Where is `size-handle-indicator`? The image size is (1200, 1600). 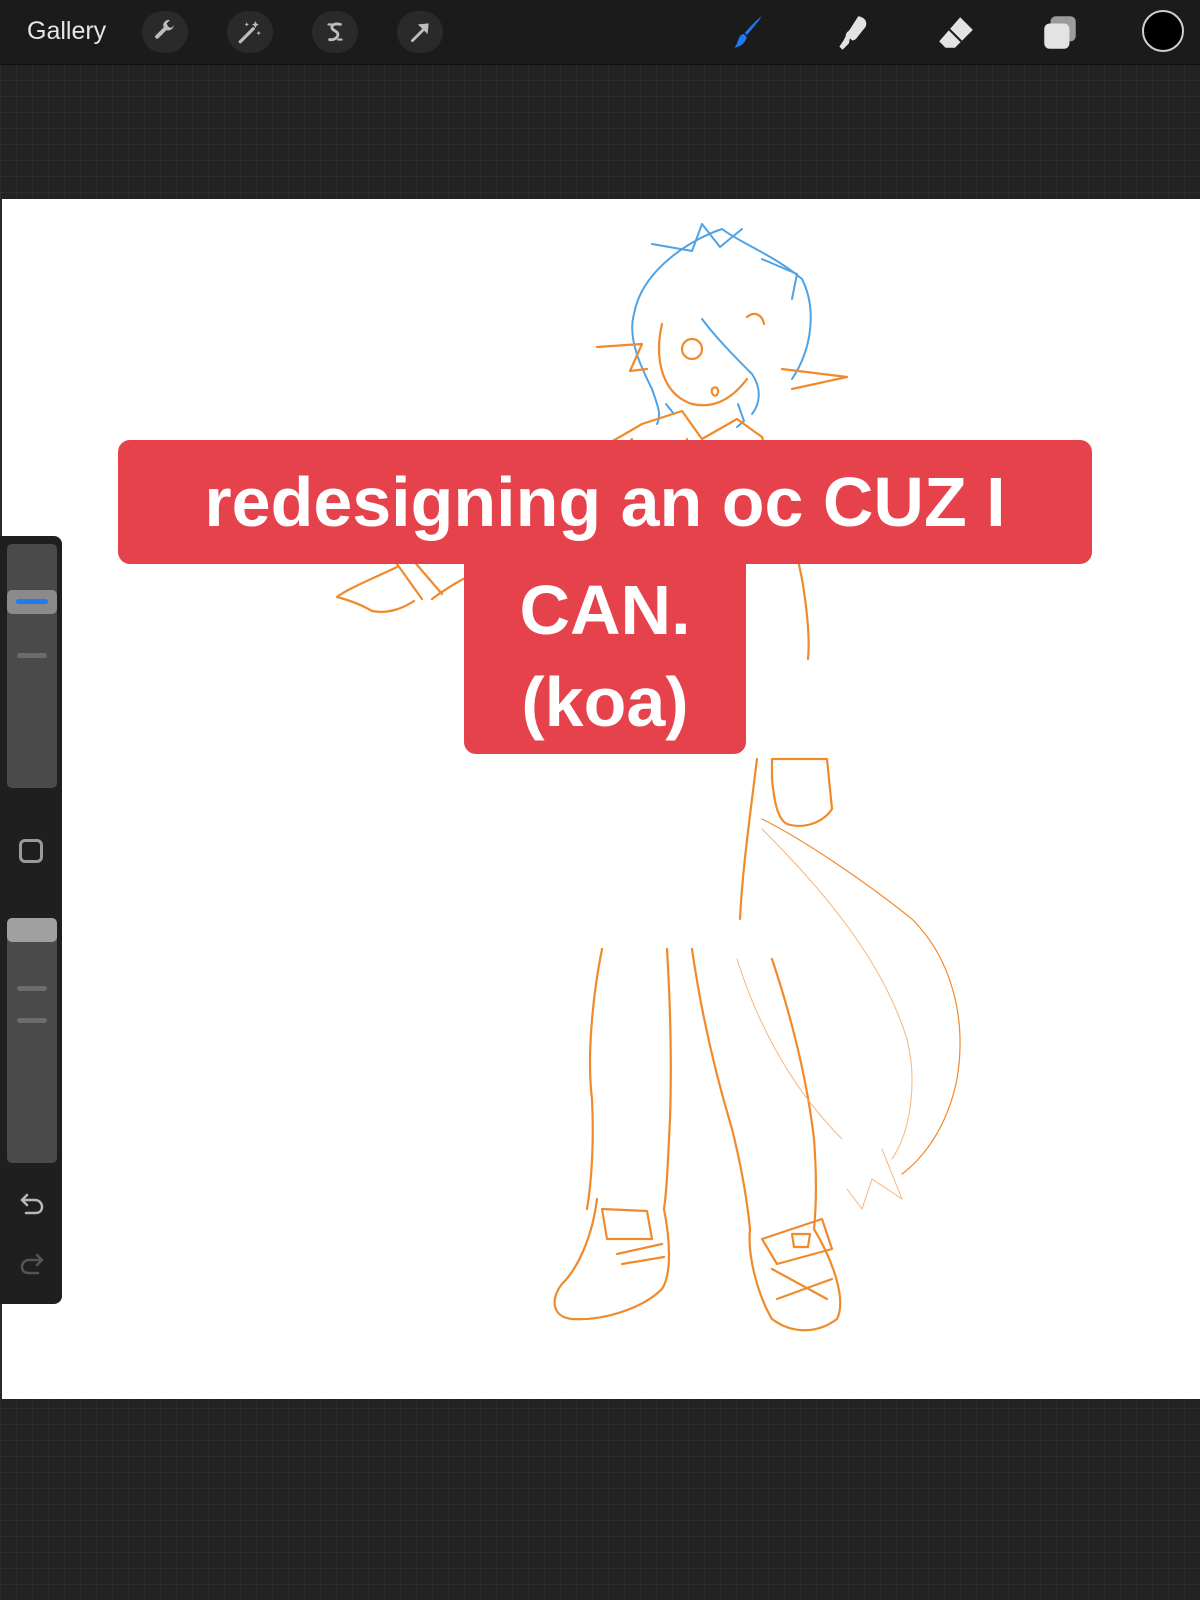
size-handle-indicator is located at coordinates (32, 602).